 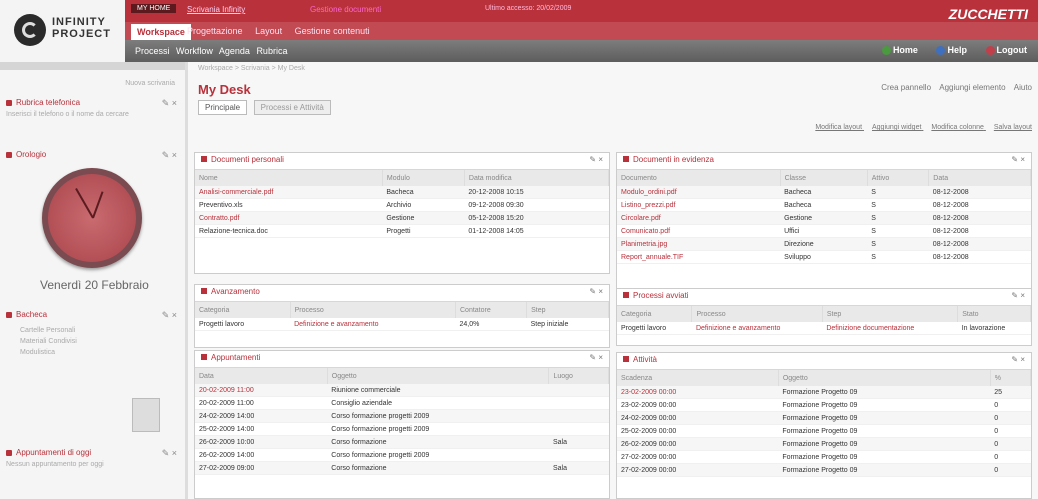 What do you see at coordinates (900, 50) in the screenshot?
I see `home-button: Home` at bounding box center [900, 50].